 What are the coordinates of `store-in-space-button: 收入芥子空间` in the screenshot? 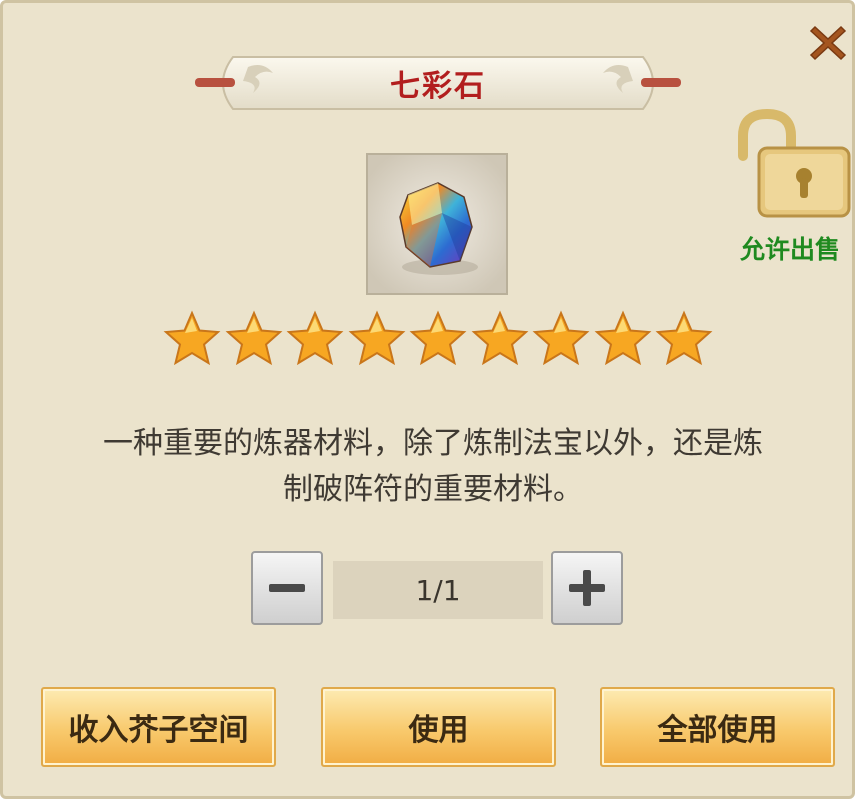 It's located at (158, 727).